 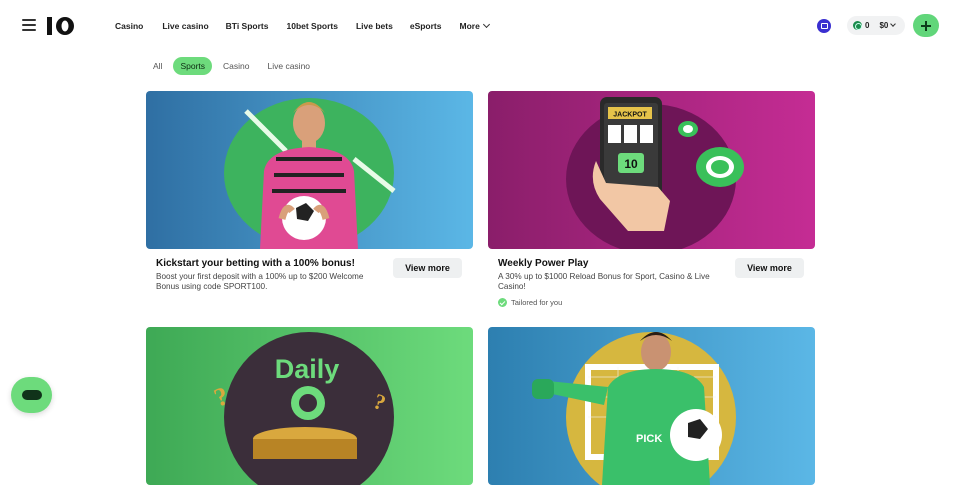 What do you see at coordinates (426, 26) in the screenshot?
I see `nav-esports: eSports` at bounding box center [426, 26].